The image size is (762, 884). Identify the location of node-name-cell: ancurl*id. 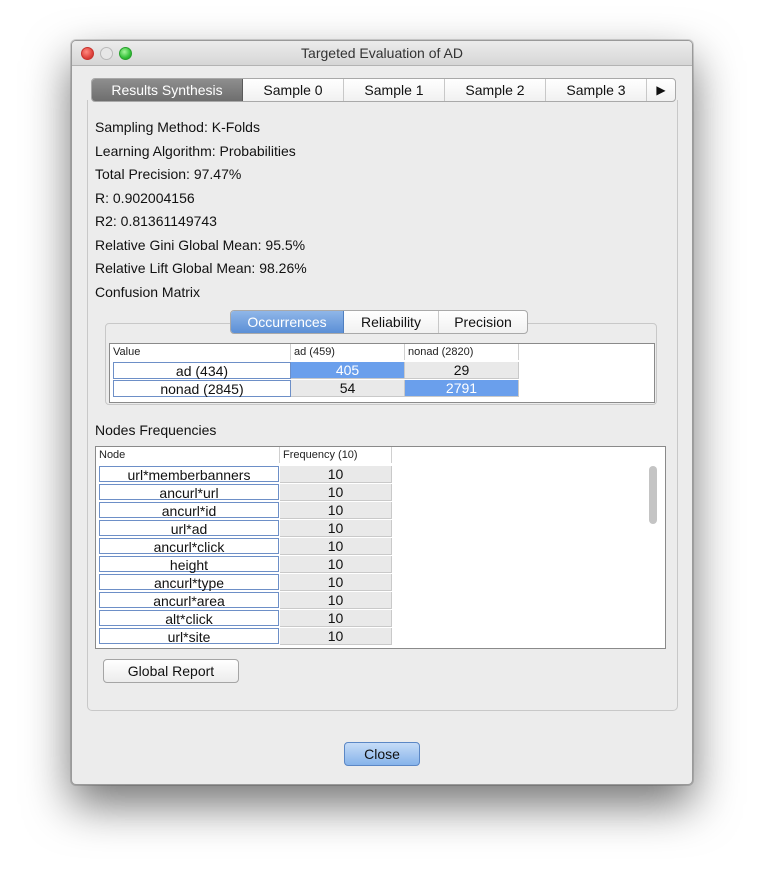
(189, 510).